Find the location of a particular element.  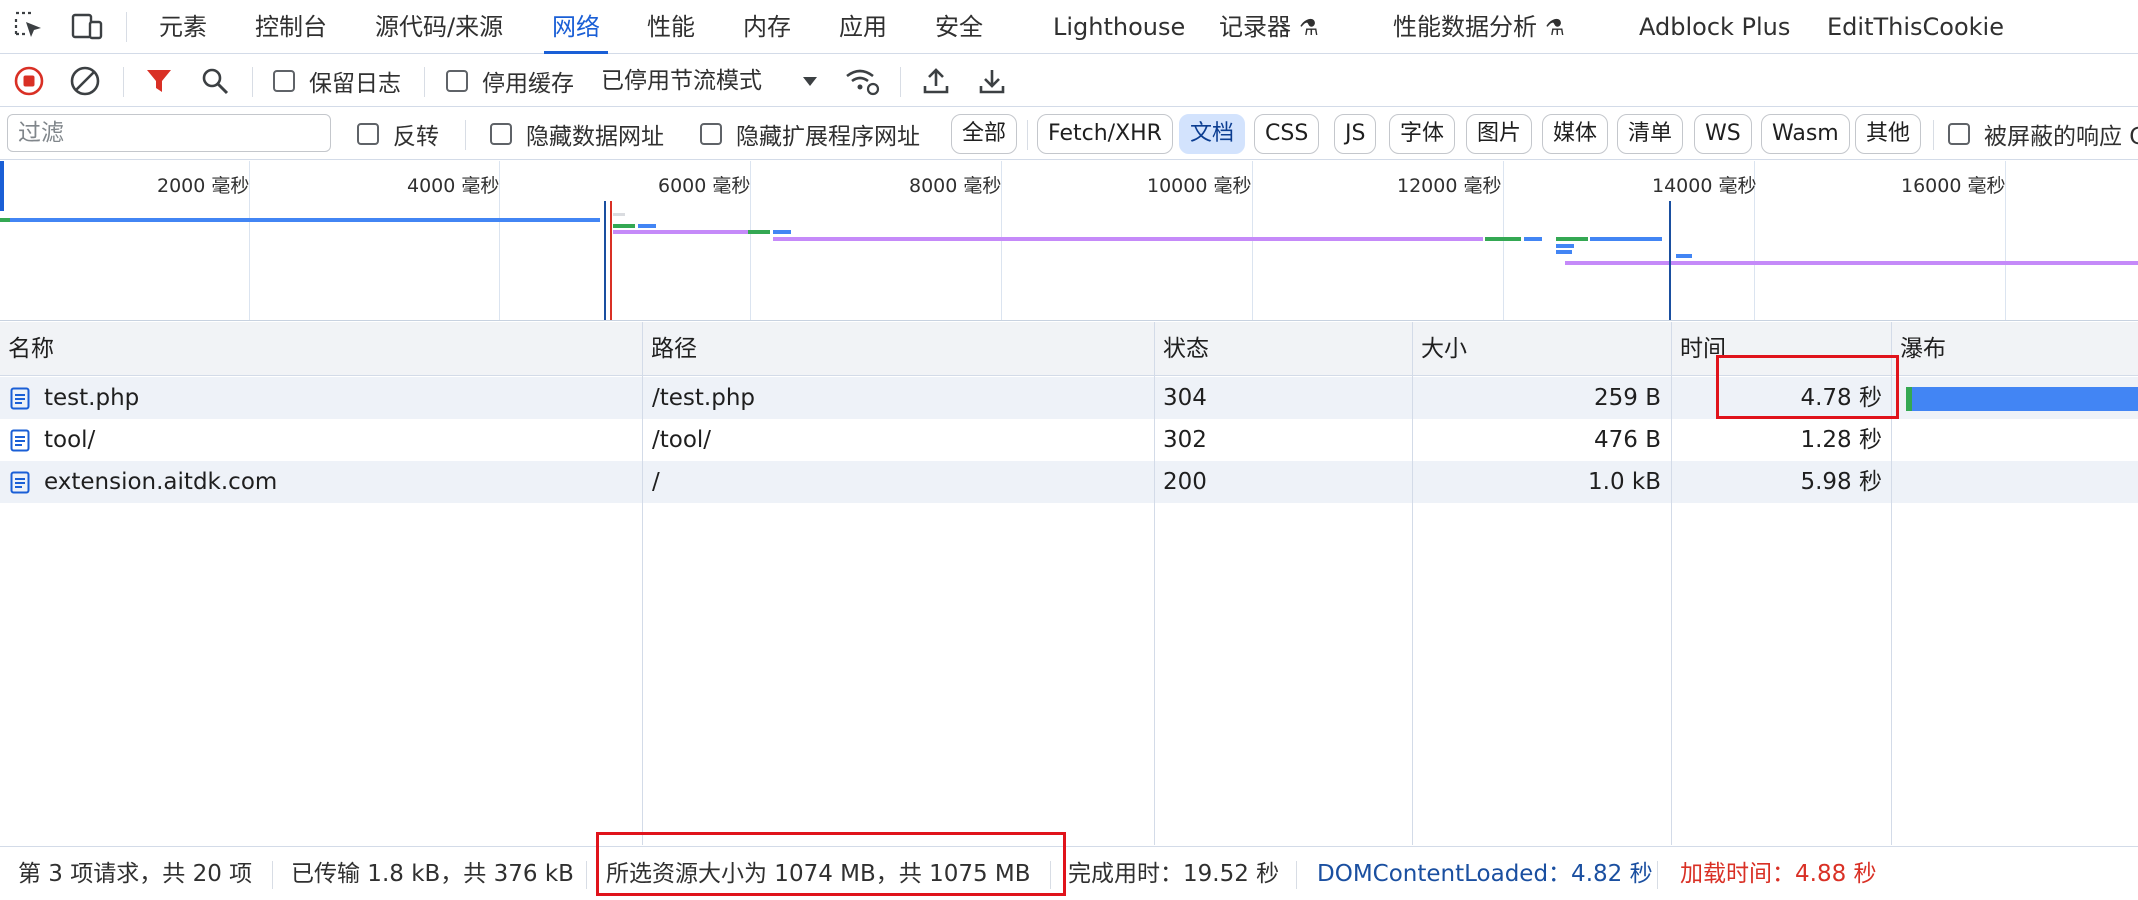

tab-memory: 内存 is located at coordinates (767, 27).